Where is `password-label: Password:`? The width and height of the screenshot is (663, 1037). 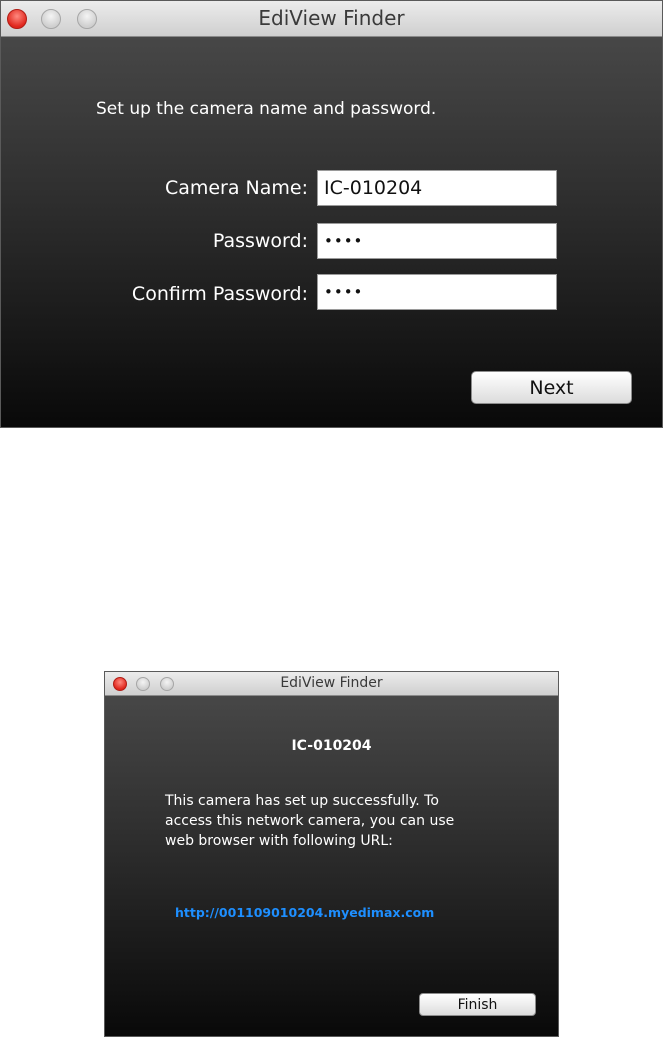
password-label: Password: is located at coordinates (260, 241).